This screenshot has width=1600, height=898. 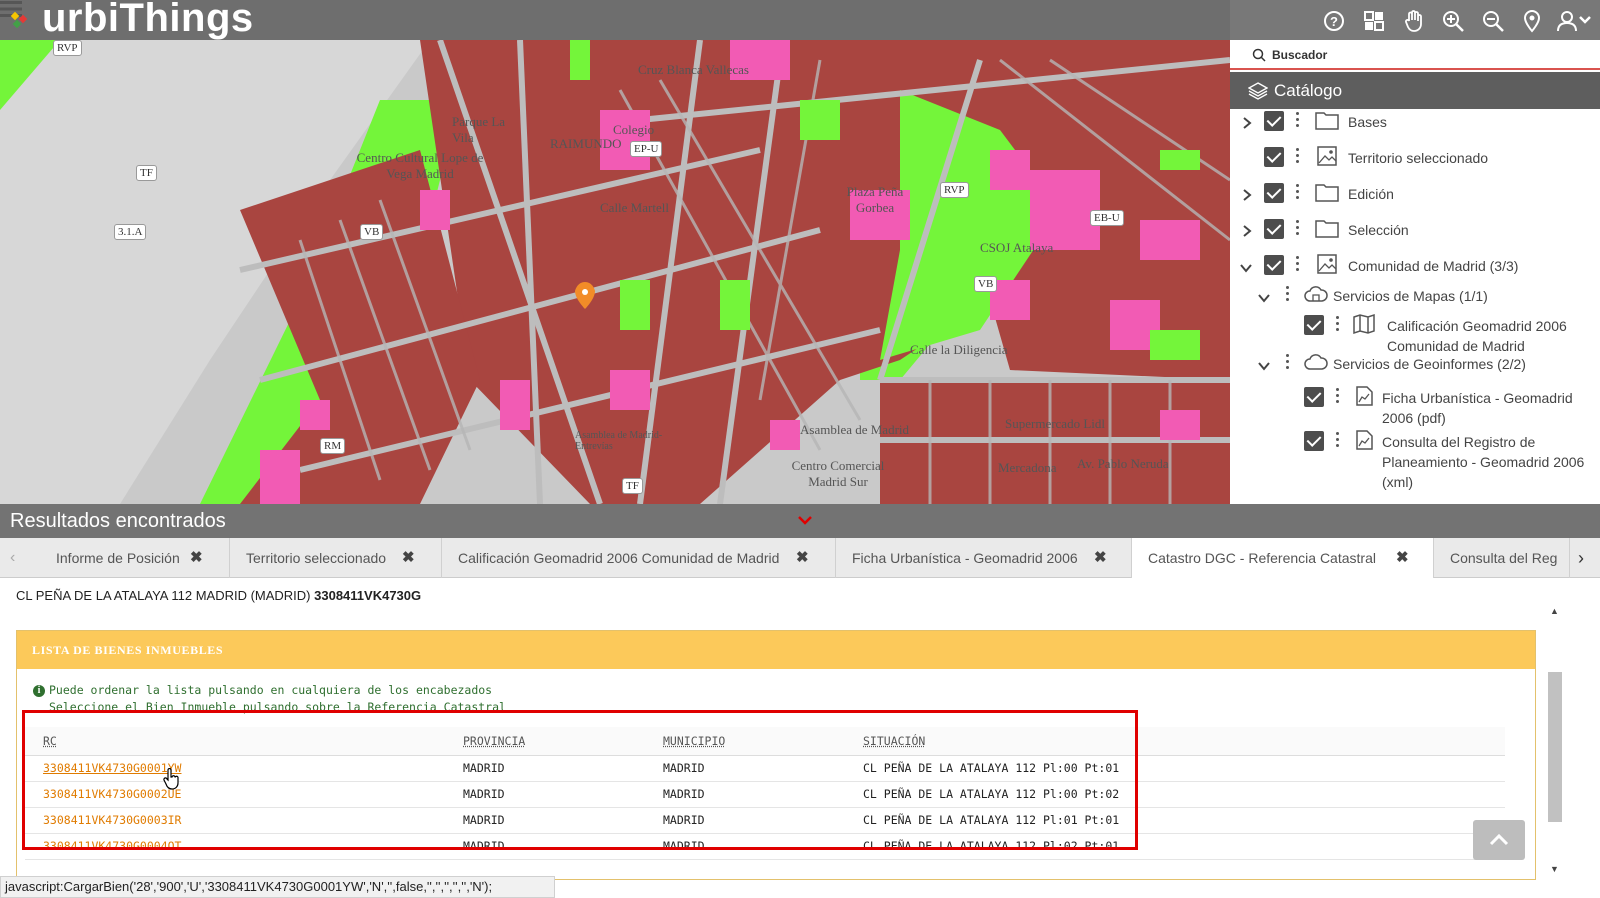 I want to click on map-road-badge: RVP, so click(x=67, y=48).